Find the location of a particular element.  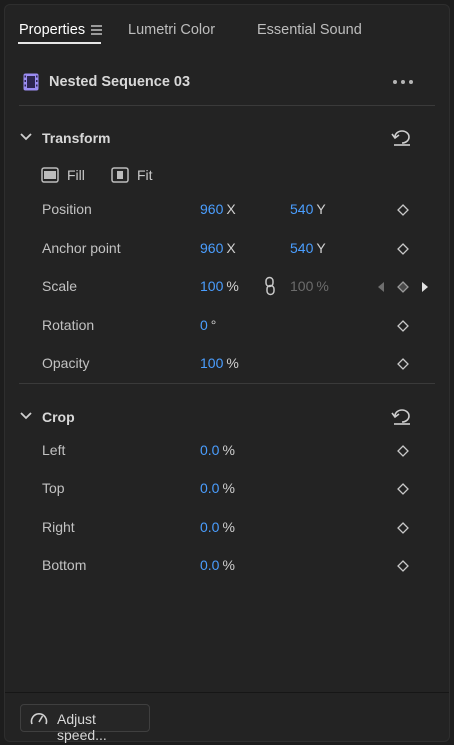

opacity-row: Opacity 100% is located at coordinates (227, 364).